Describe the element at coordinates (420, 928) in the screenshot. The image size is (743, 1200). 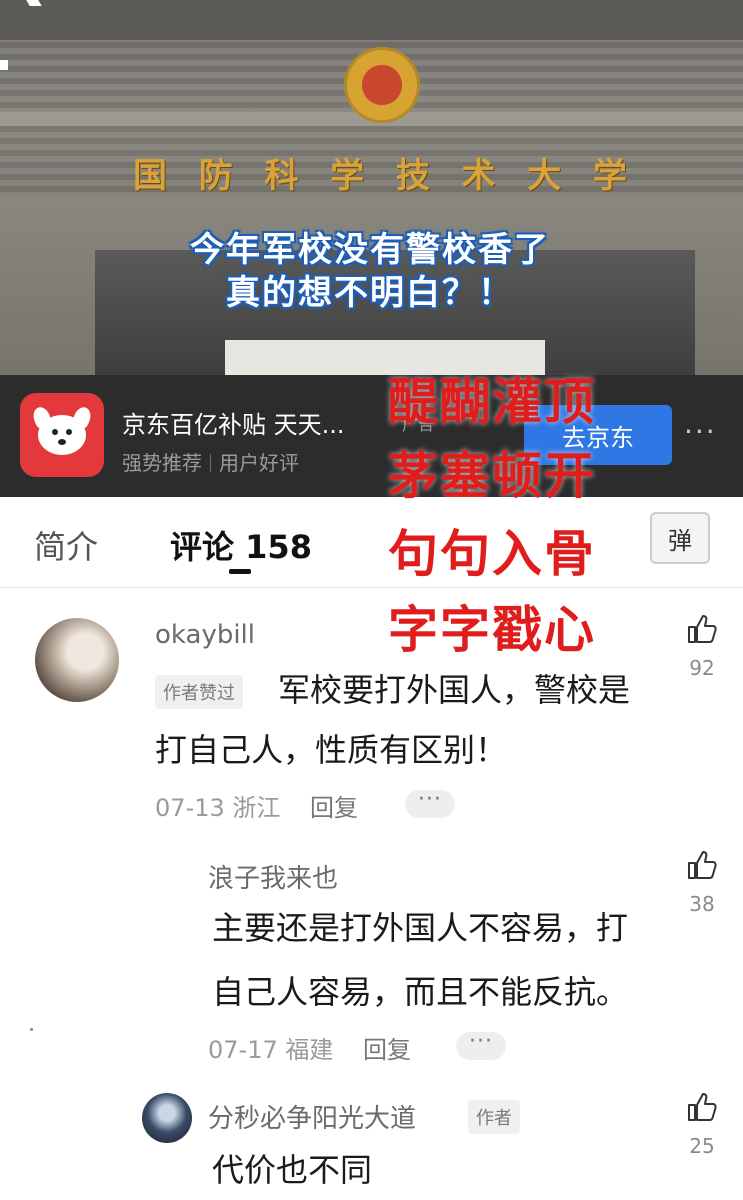
I see `comment-text-line: 主要还是打外国人不容易，打` at that location.